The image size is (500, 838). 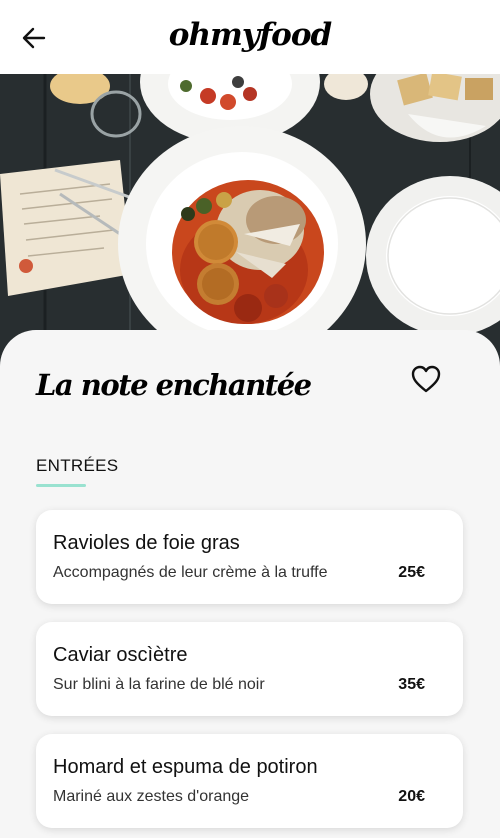 I want to click on top-header: ohmyfood, so click(x=250, y=37).